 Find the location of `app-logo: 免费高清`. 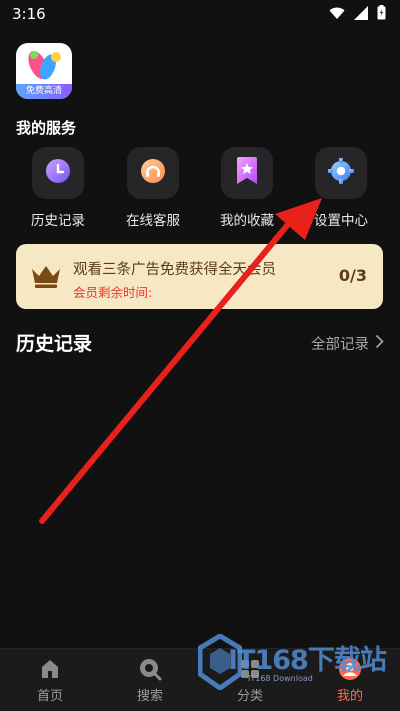

app-logo: 免费高清 is located at coordinates (44, 71).